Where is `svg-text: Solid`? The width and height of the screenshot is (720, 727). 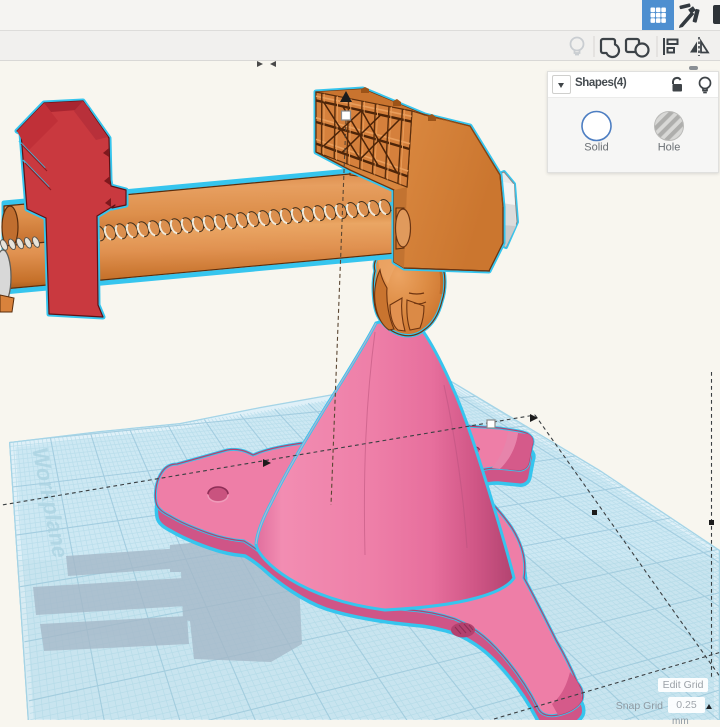
svg-text: Solid is located at coordinates (596, 148).